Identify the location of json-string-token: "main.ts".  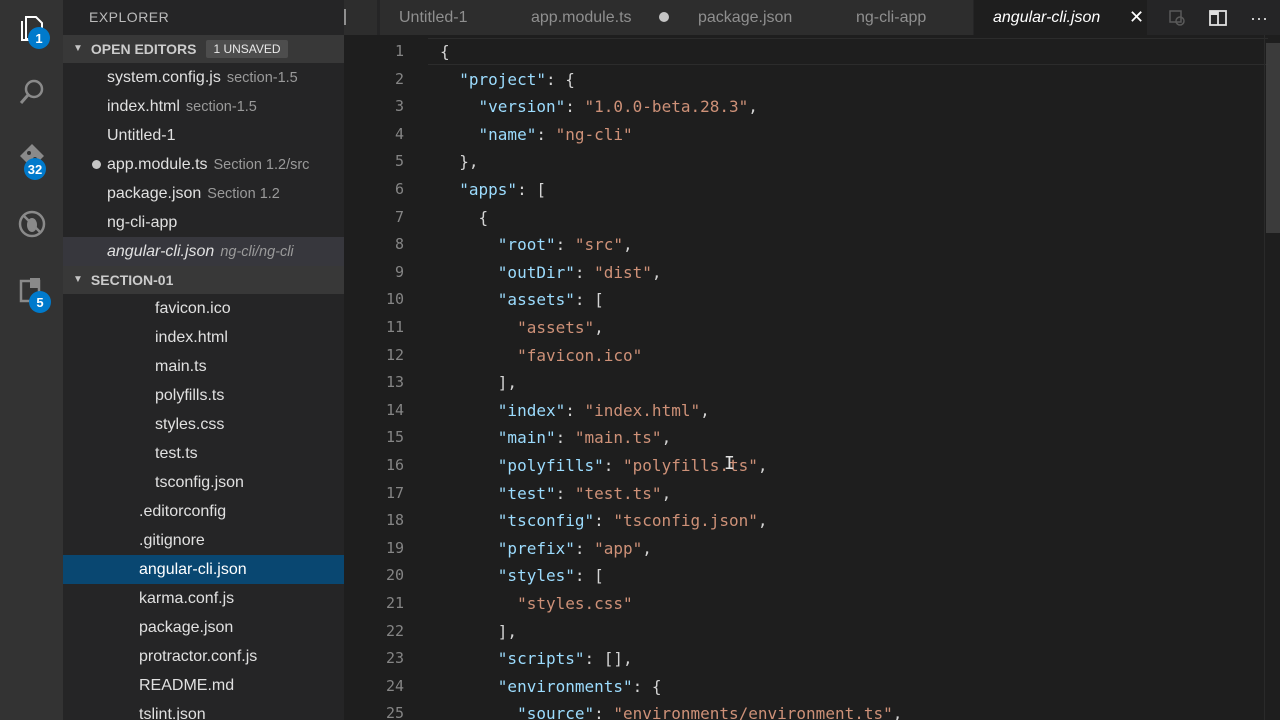
(618, 438).